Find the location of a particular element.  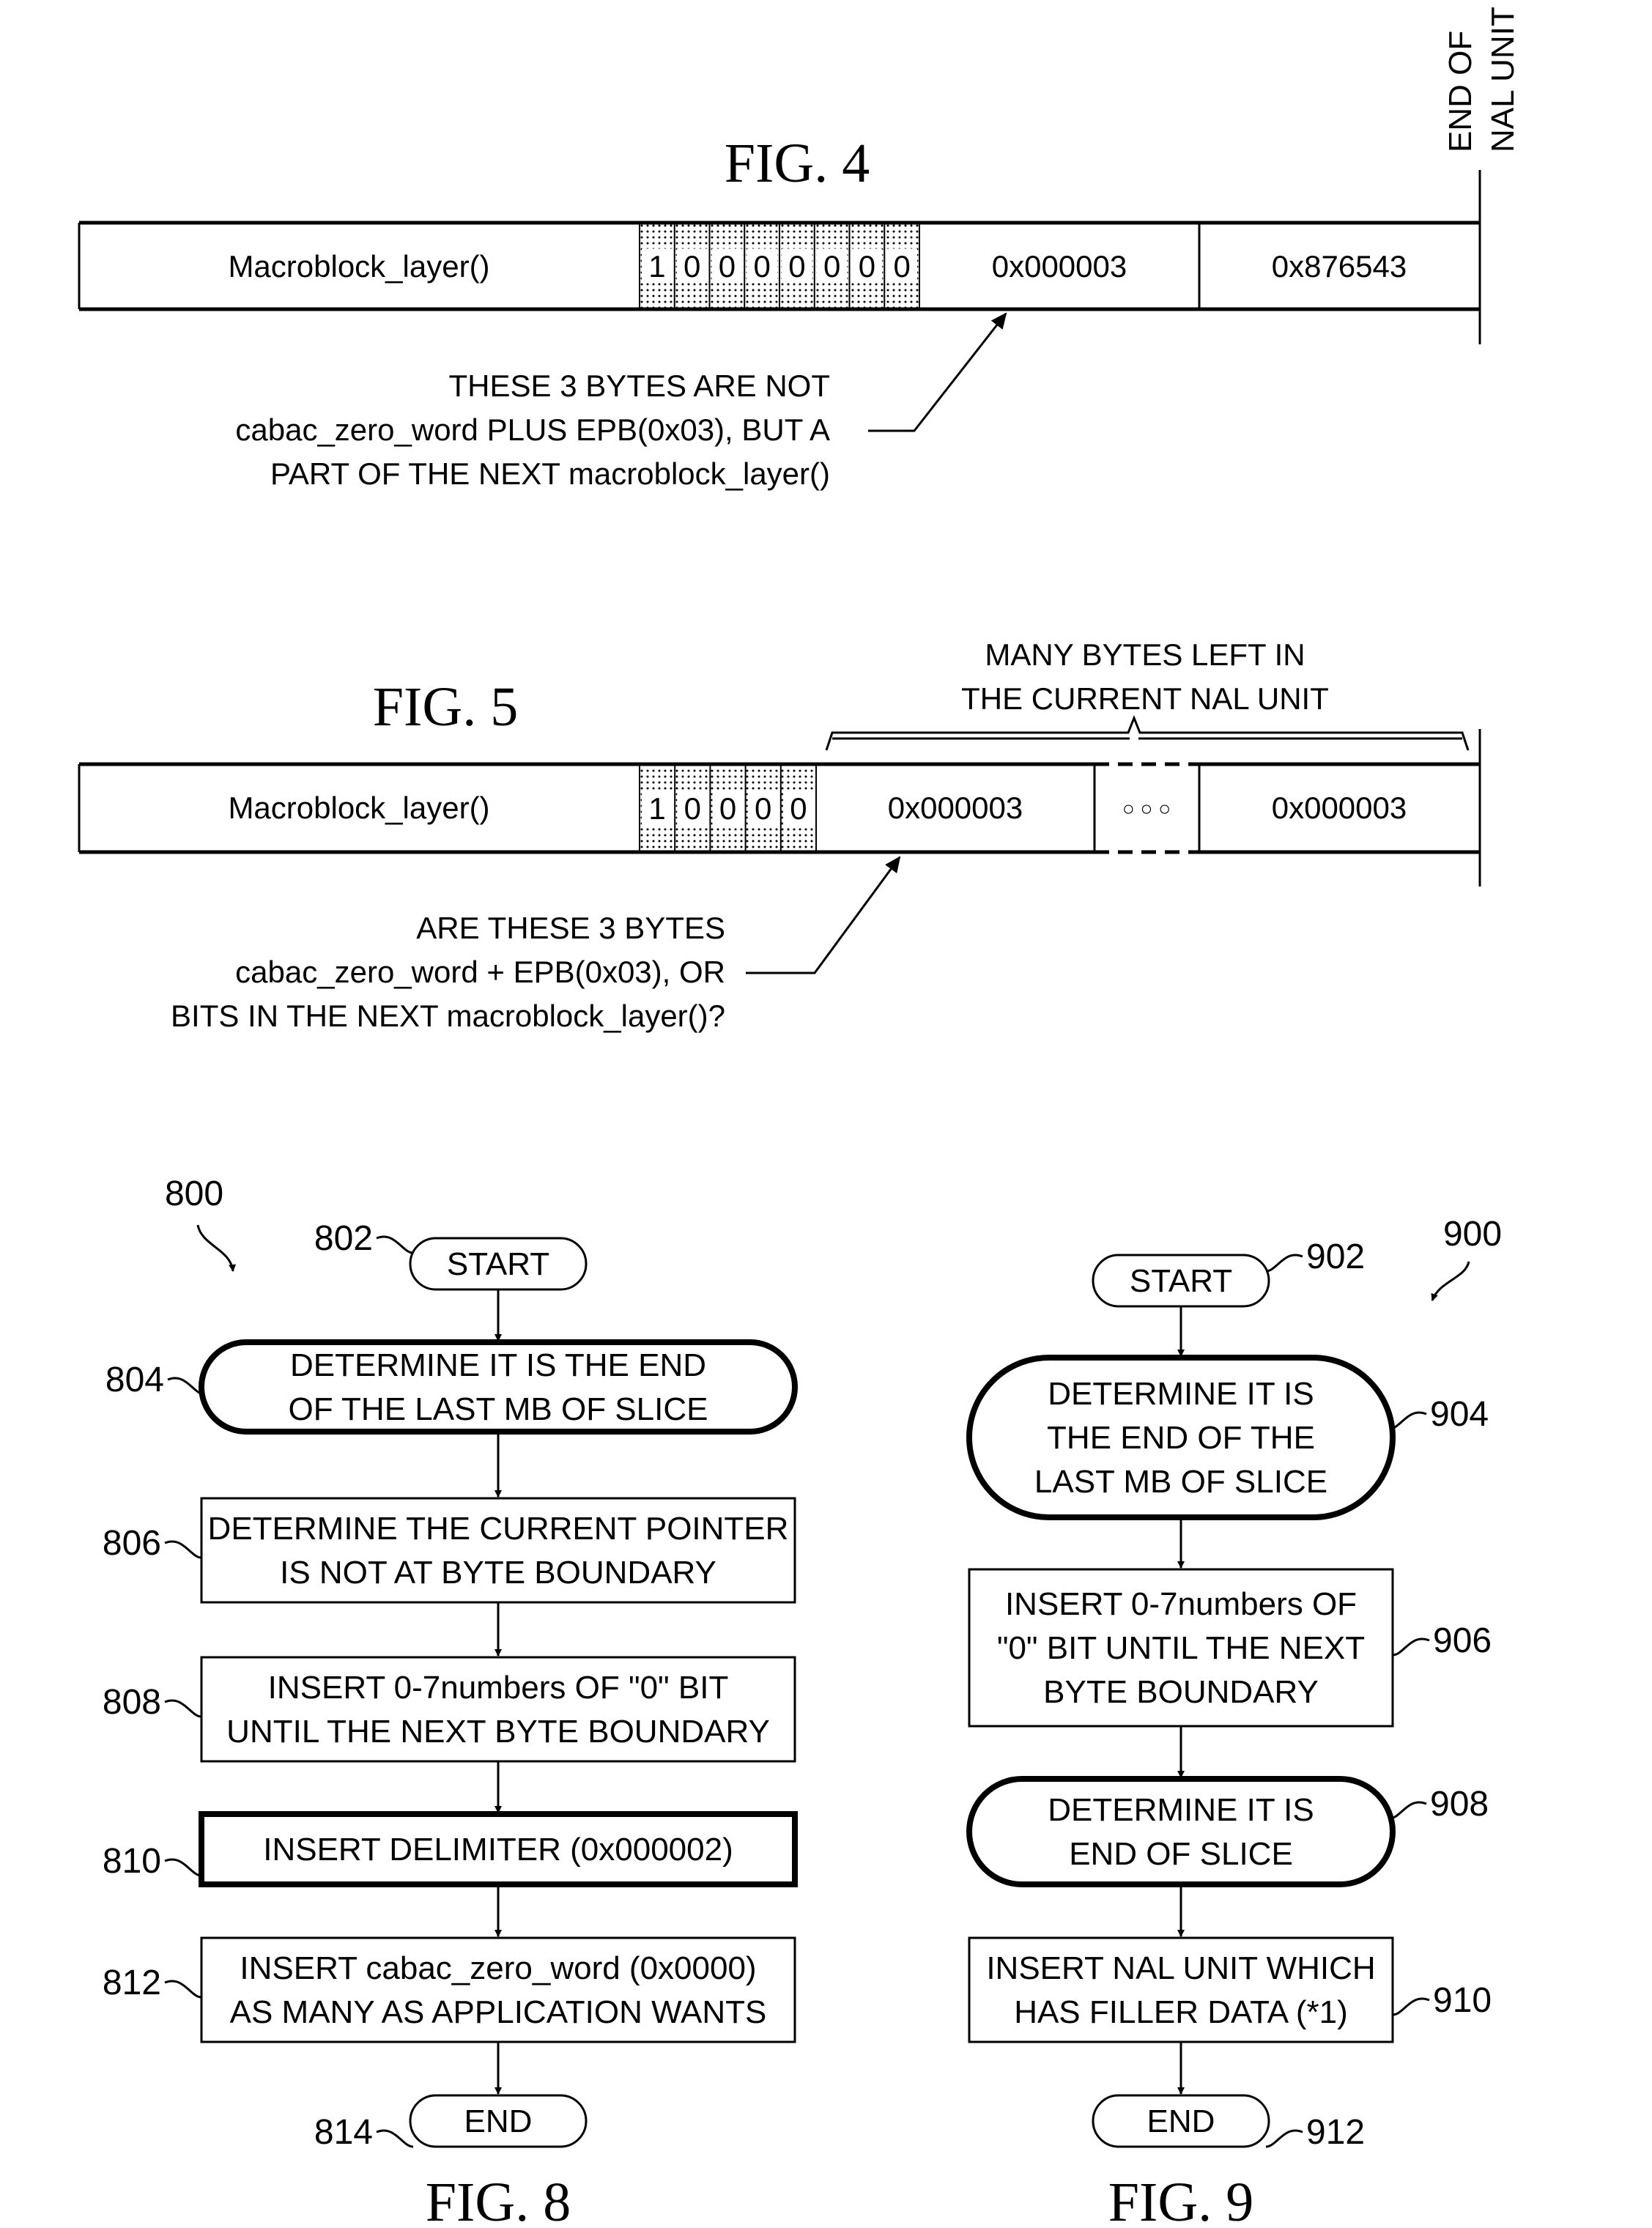

ref-number: 902 is located at coordinates (1335, 1256).